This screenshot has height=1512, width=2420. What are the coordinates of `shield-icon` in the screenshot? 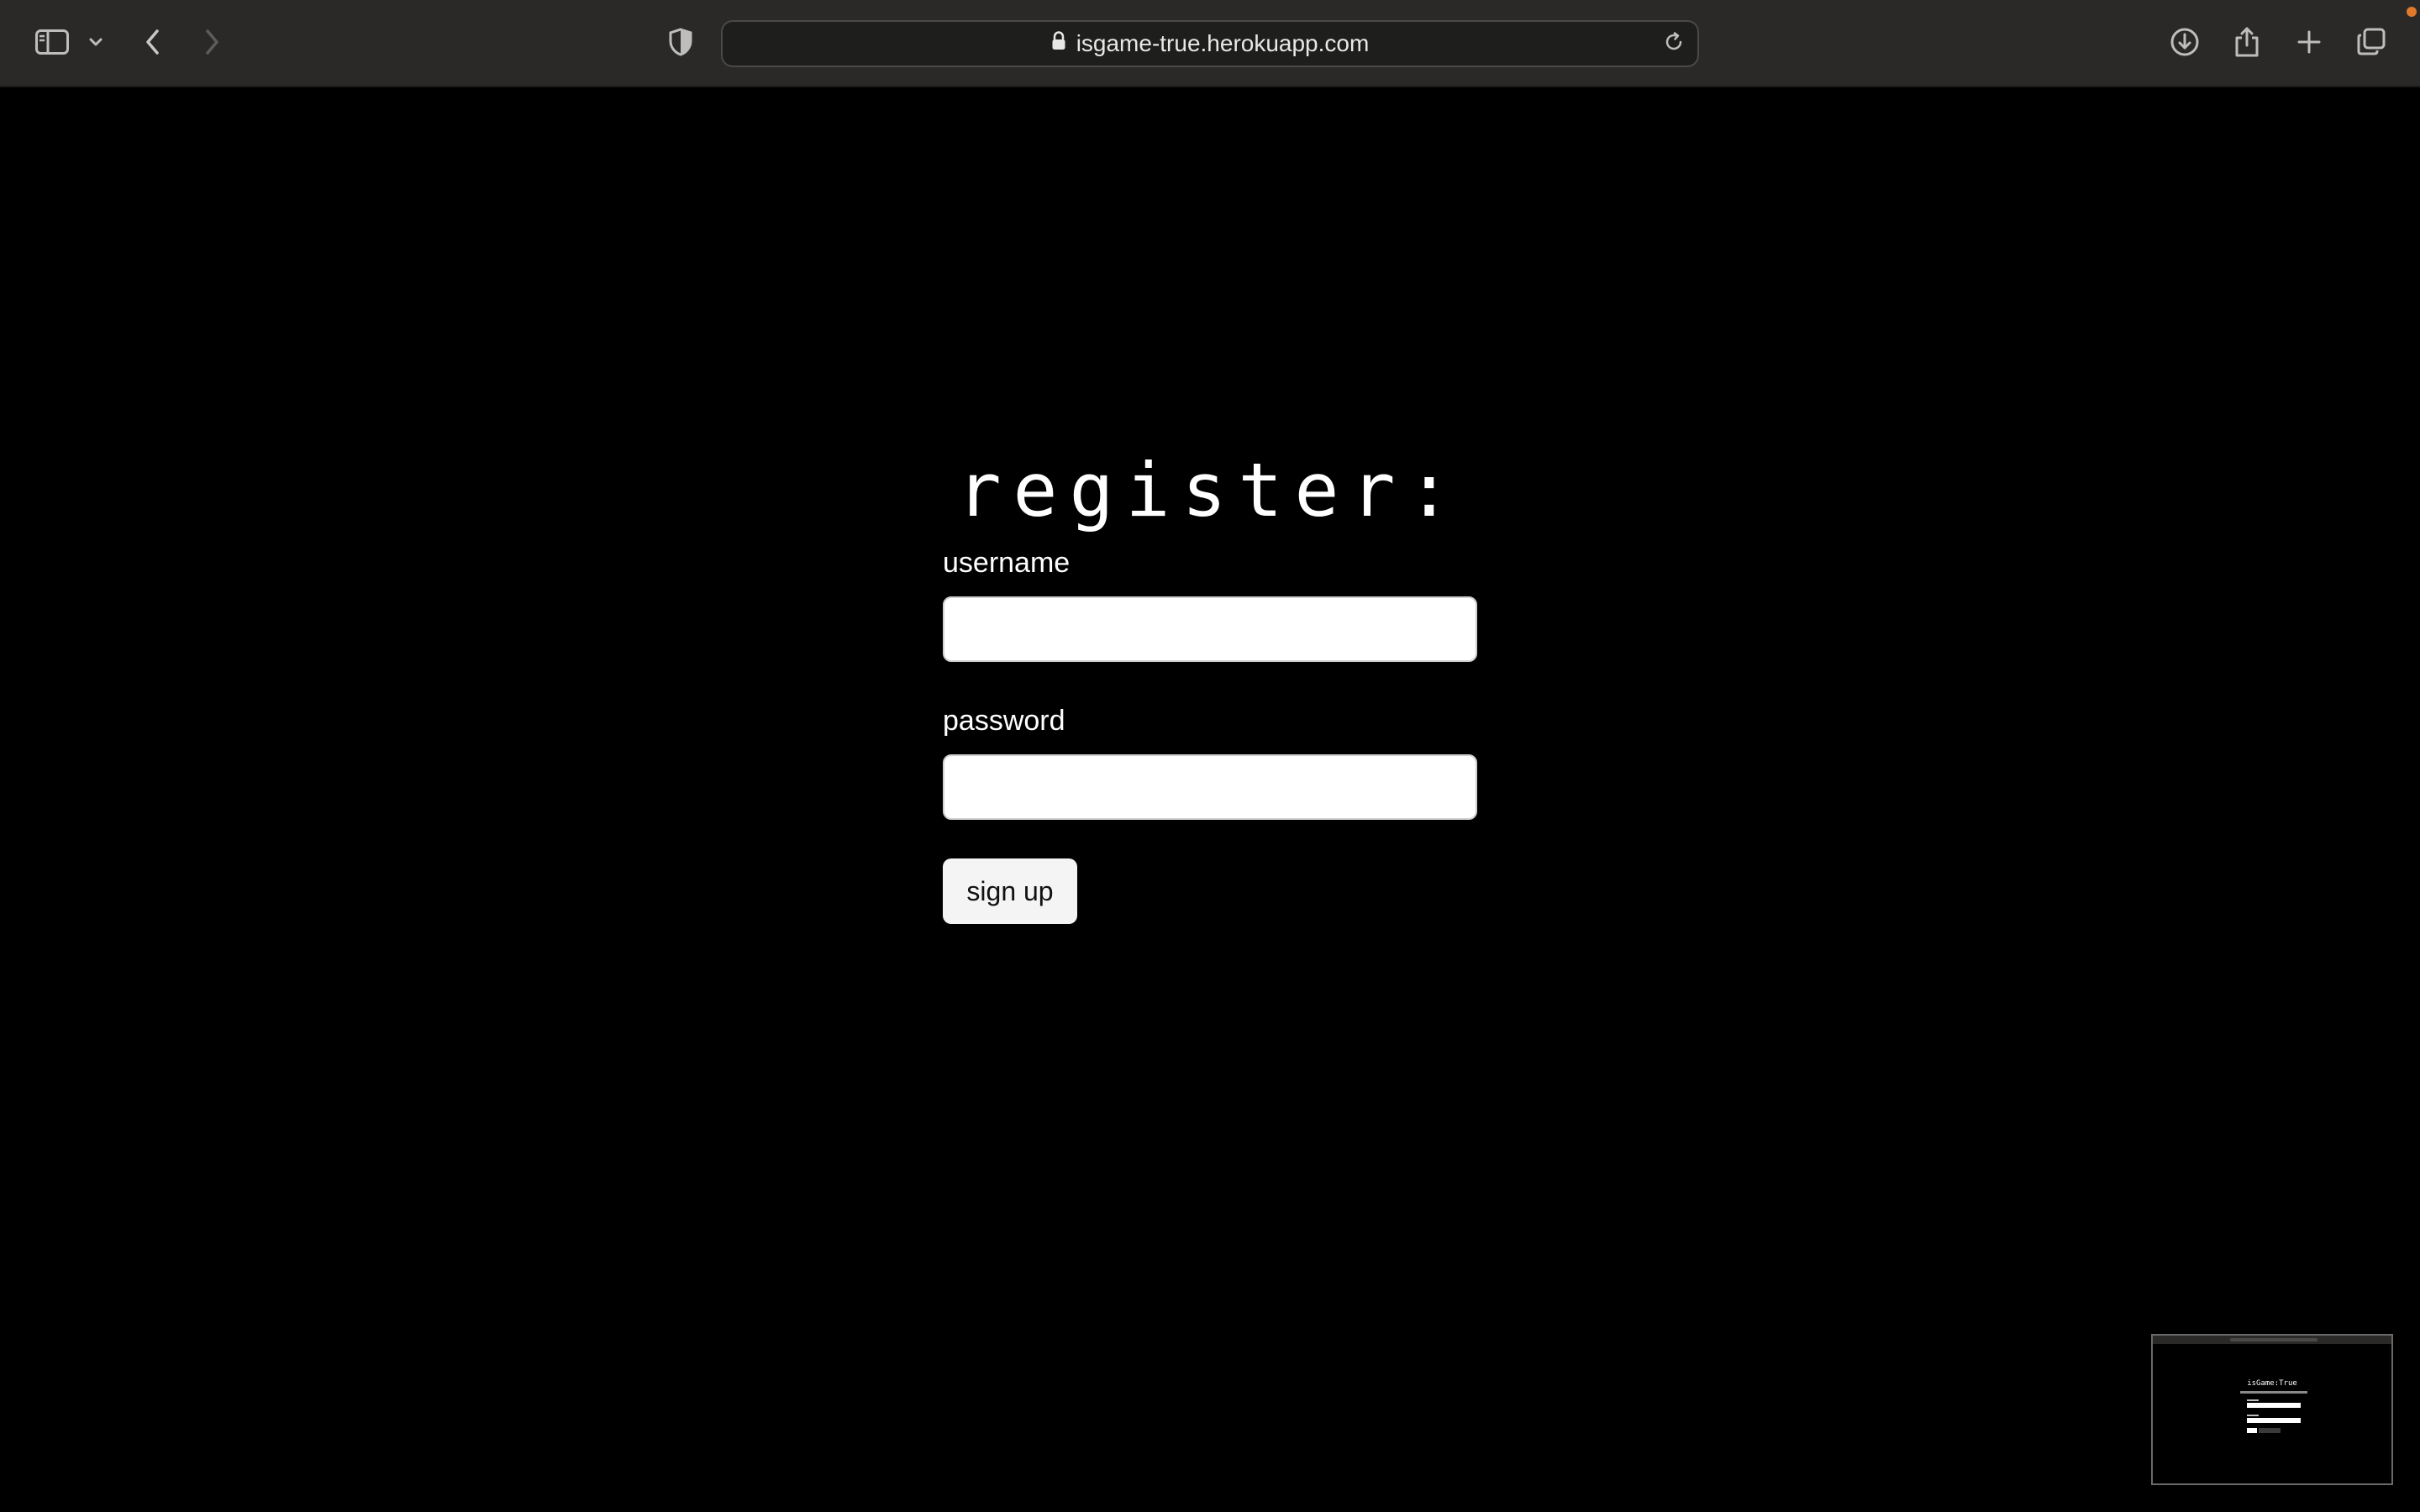 It's located at (680, 42).